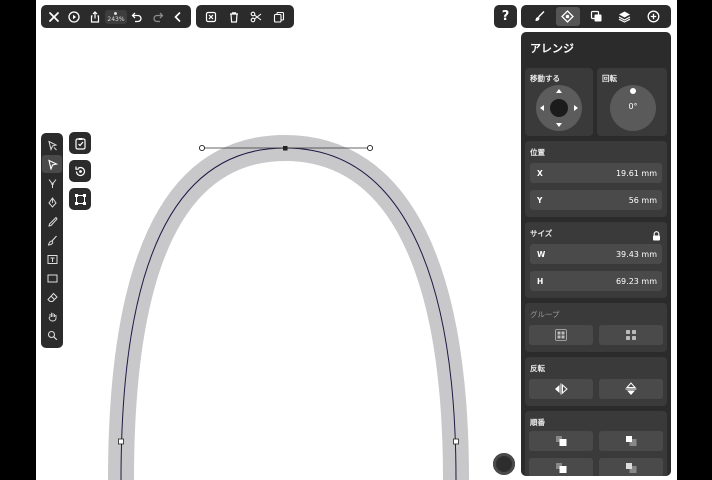  Describe the element at coordinates (545, 78) in the screenshot. I see `move-label: 移動する` at that location.